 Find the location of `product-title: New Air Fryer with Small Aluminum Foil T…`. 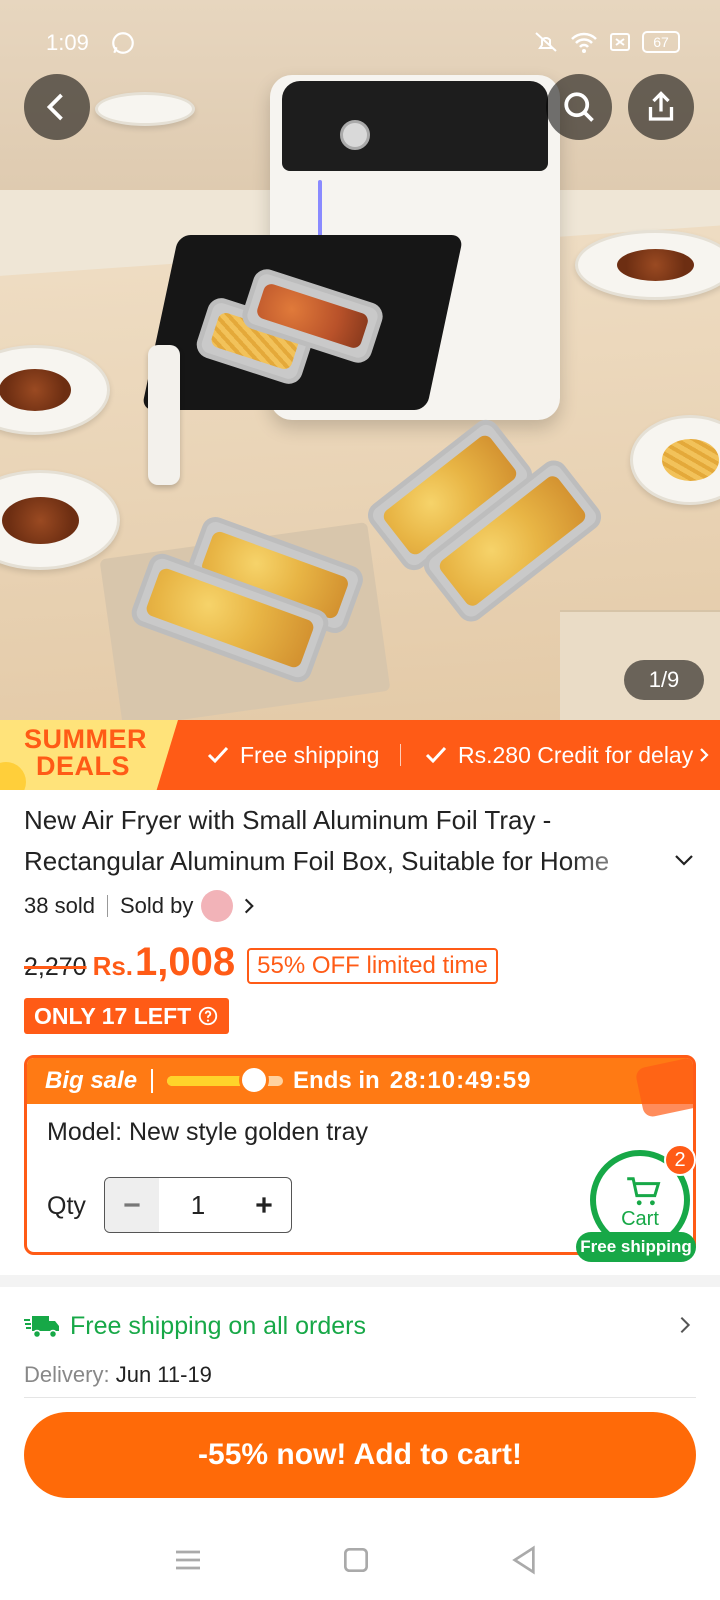

product-title: New Air Fryer with Small Aluminum Foil T… is located at coordinates (344, 841).